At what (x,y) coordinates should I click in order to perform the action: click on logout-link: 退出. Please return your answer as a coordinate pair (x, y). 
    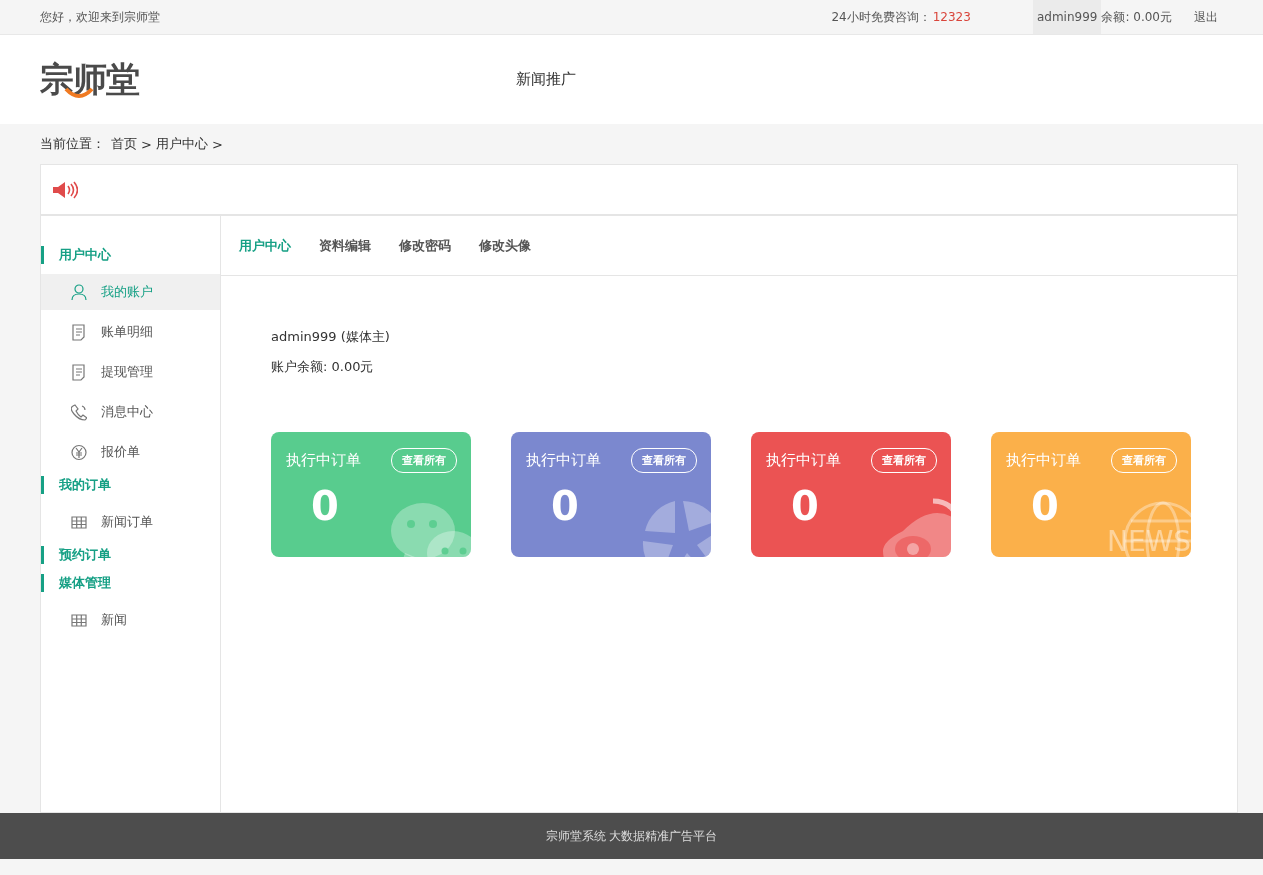
    Looking at the image, I should click on (1206, 17).